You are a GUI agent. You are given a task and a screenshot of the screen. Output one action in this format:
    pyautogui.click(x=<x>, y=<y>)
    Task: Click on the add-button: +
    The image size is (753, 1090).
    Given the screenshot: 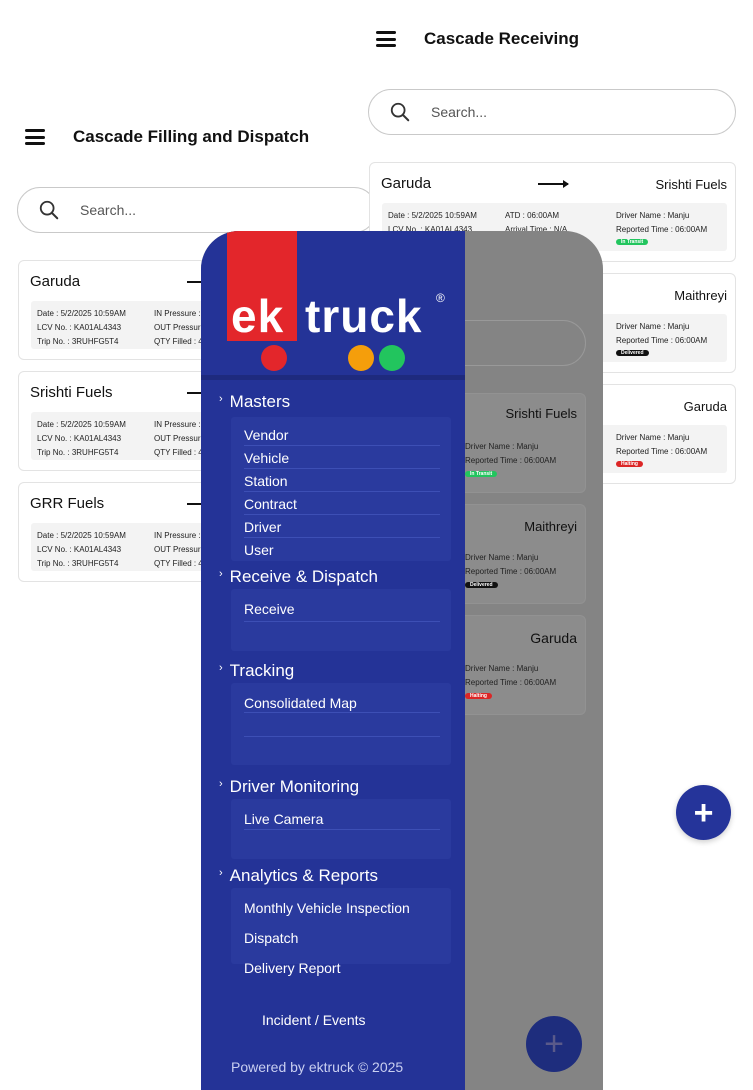 What is the action you would take?
    pyautogui.click(x=703, y=812)
    